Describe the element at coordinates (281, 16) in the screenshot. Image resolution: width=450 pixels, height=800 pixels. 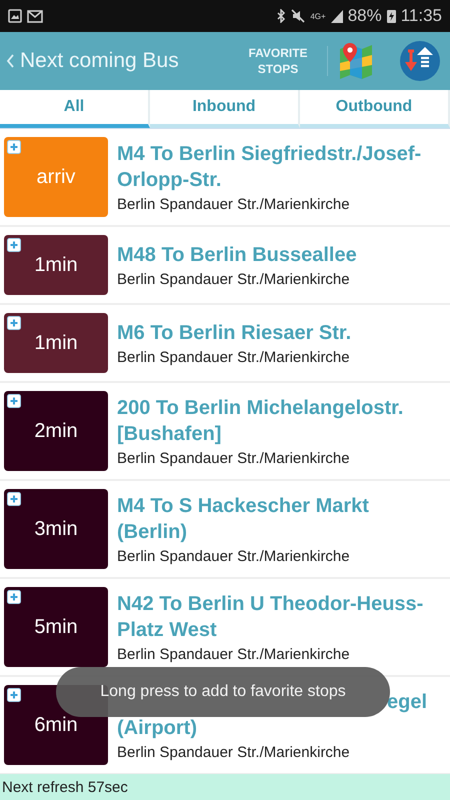
I see `bluetooth-icon` at that location.